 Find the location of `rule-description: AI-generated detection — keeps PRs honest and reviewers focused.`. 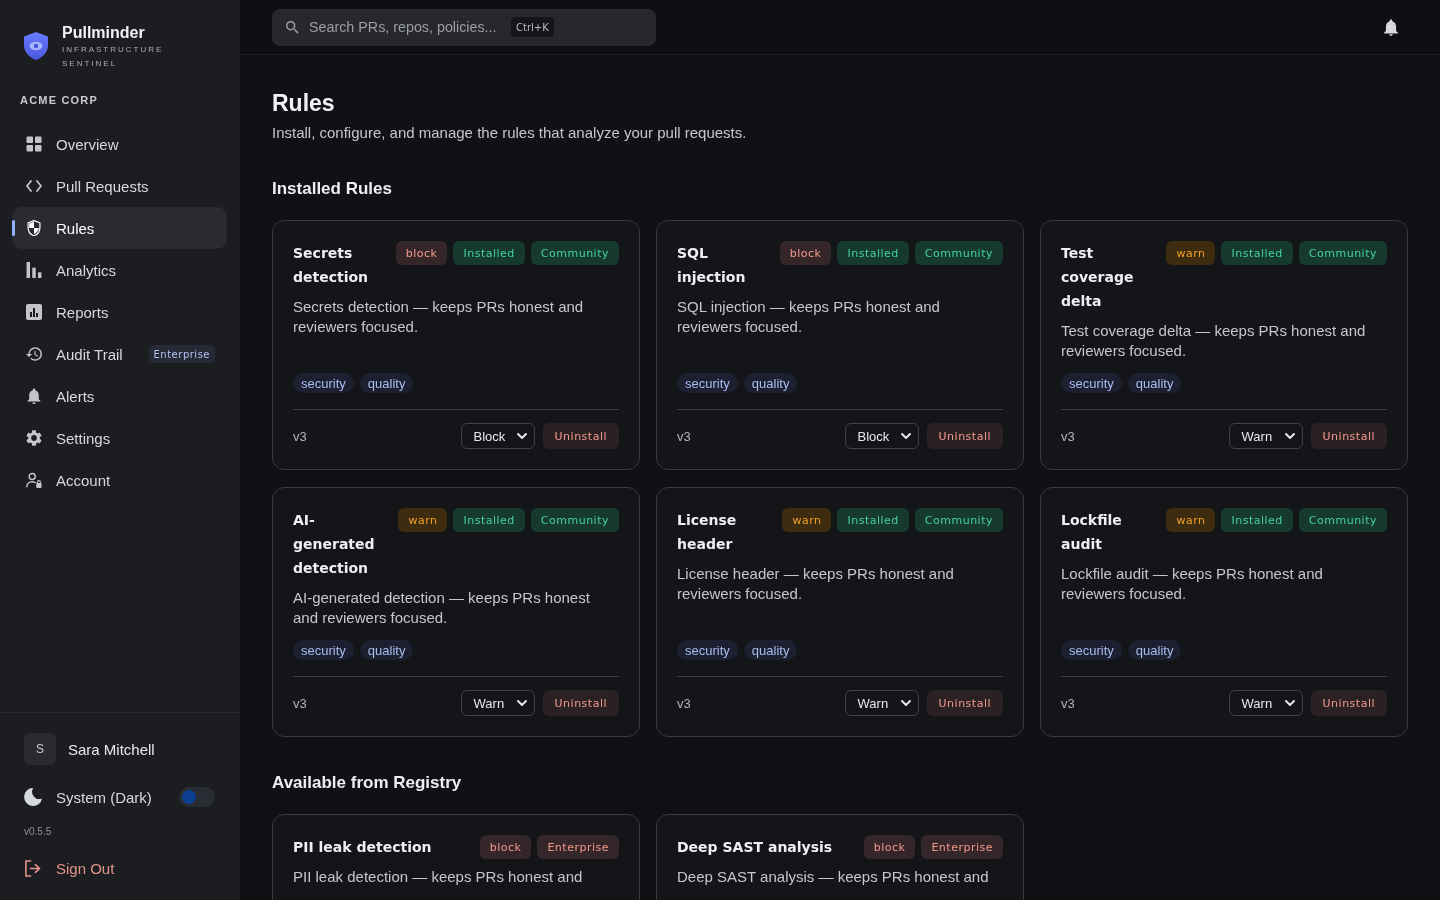

rule-description: AI-generated detection — keeps PRs honest and reviewers focused. is located at coordinates (442, 608).